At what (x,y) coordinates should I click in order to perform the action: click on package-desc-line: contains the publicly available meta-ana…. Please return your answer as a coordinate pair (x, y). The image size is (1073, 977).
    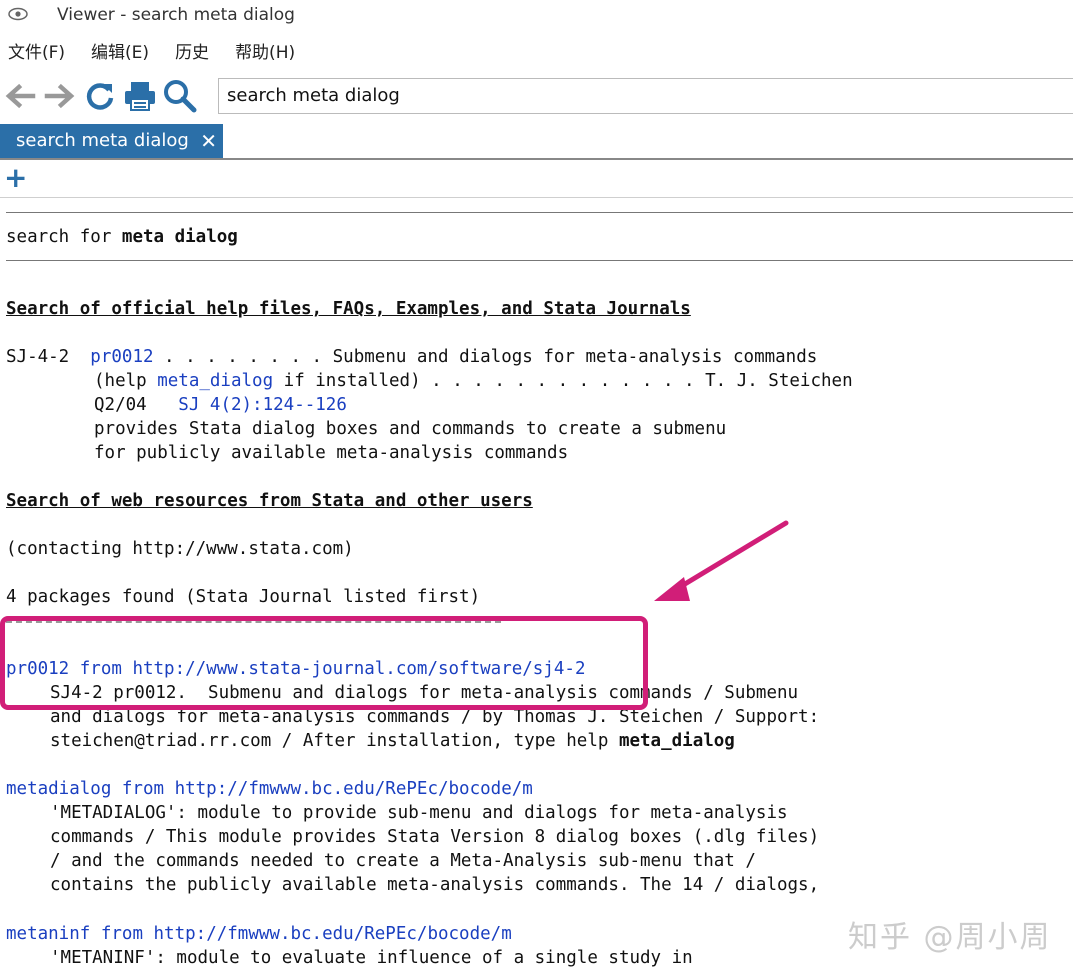
    Looking at the image, I should click on (435, 885).